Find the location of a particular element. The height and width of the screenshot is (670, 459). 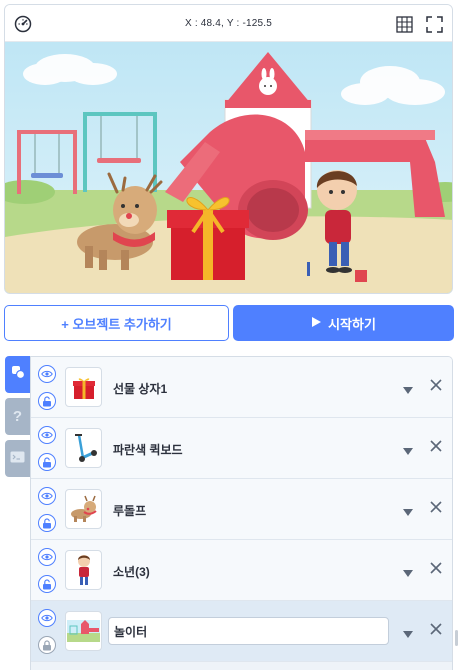

stage-toolbar: X : 48.4, Y : -125.5 is located at coordinates (228, 23).